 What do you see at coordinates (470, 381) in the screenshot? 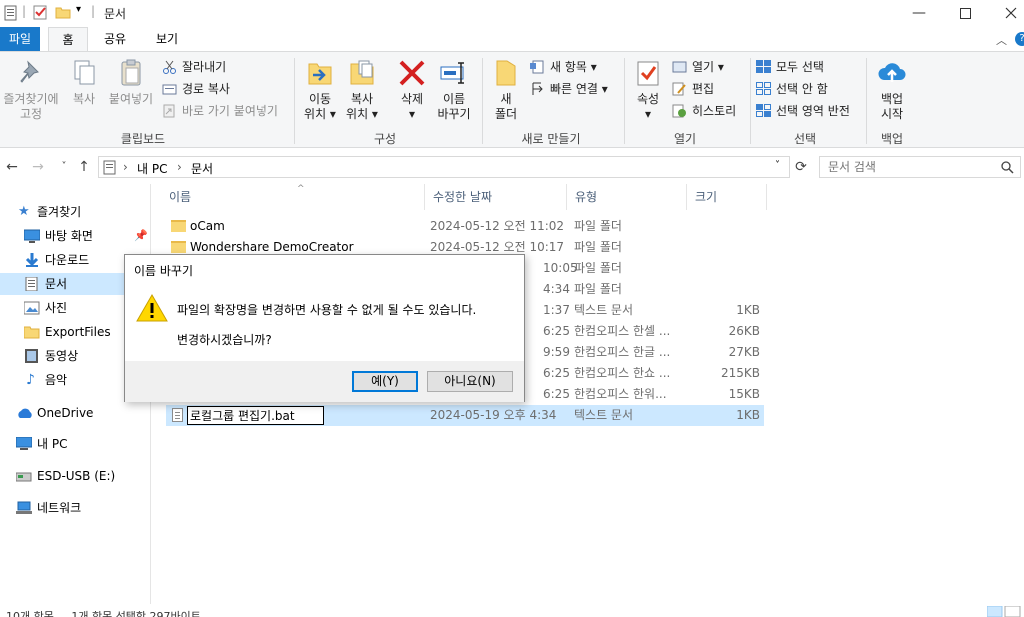
I see `no-button: 아니요(N)` at bounding box center [470, 381].